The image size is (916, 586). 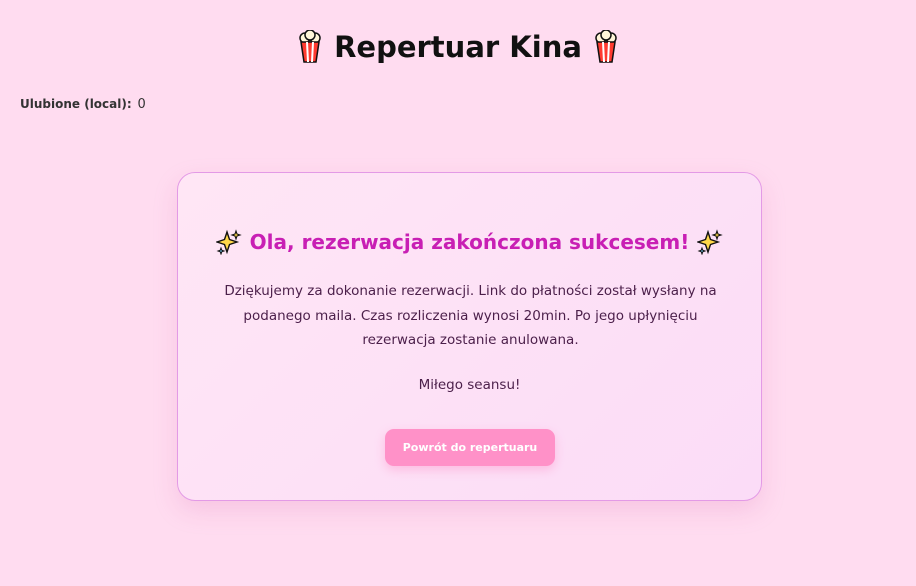 I want to click on favorites-label: Ulubione (local):, so click(x=76, y=104).